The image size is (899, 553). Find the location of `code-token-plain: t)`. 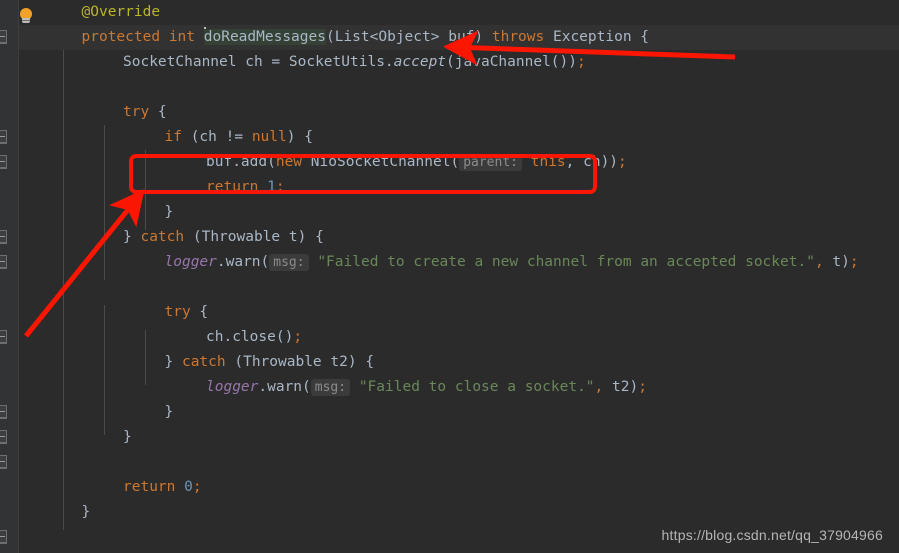

code-token-plain: t) is located at coordinates (836, 262).